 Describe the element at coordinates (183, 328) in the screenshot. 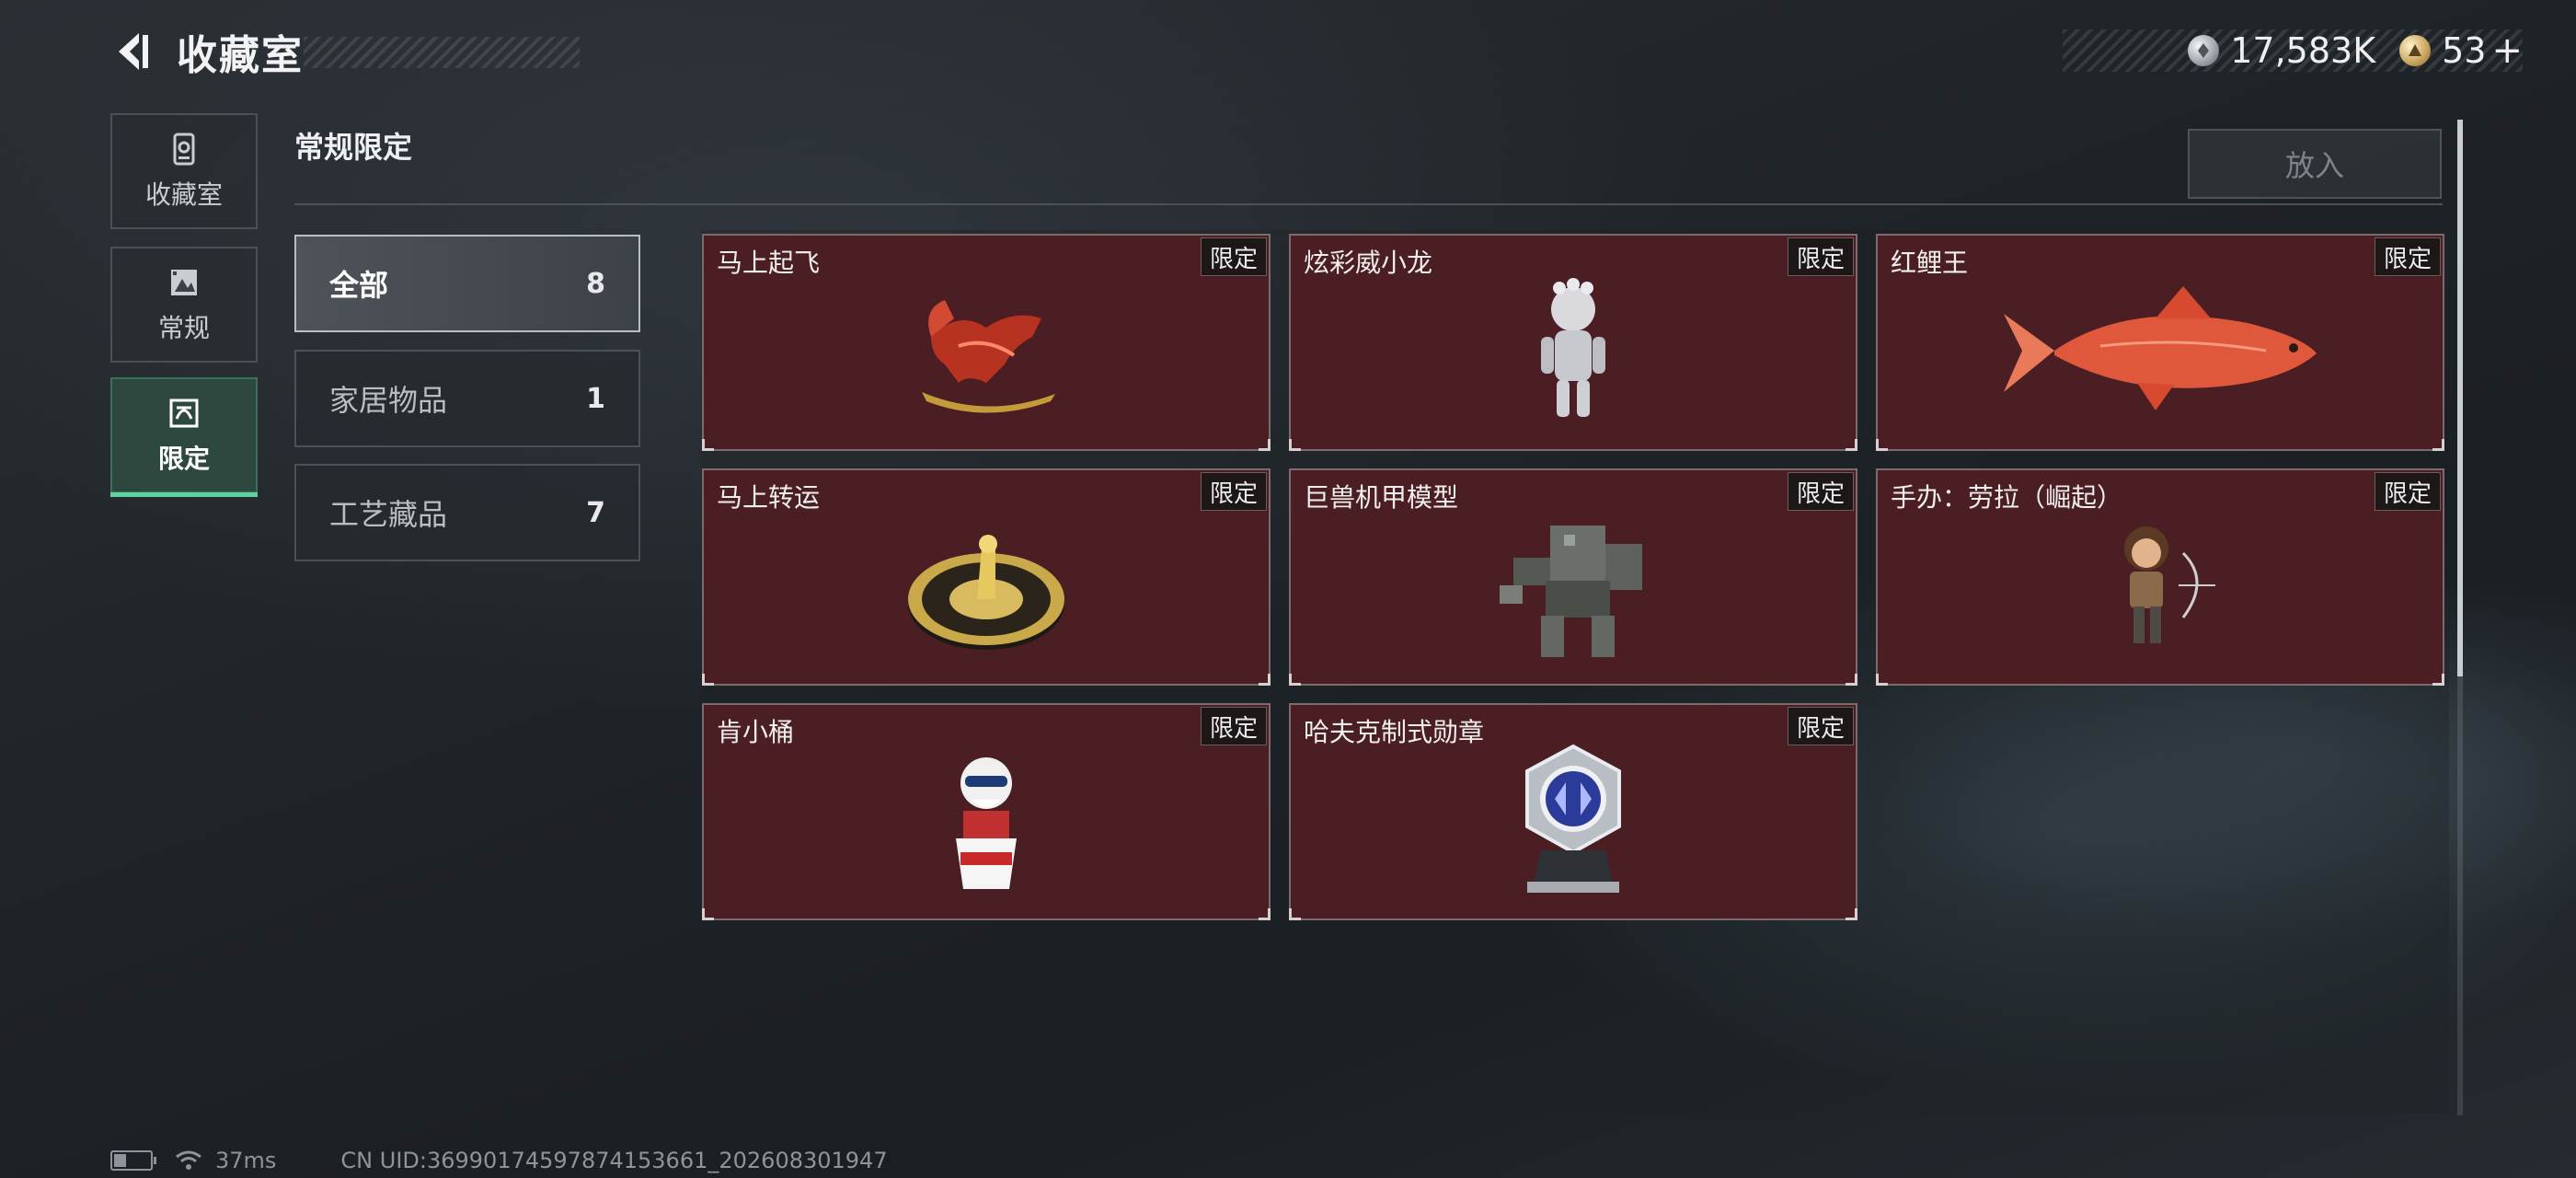

I see `rail-item-label: 常规` at that location.